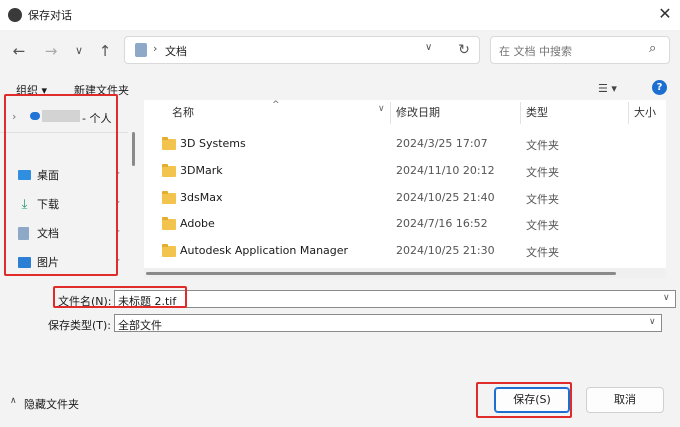 This screenshot has width=680, height=427. Describe the element at coordinates (61, 185) in the screenshot. I see `highlight-navigation-pane` at that location.